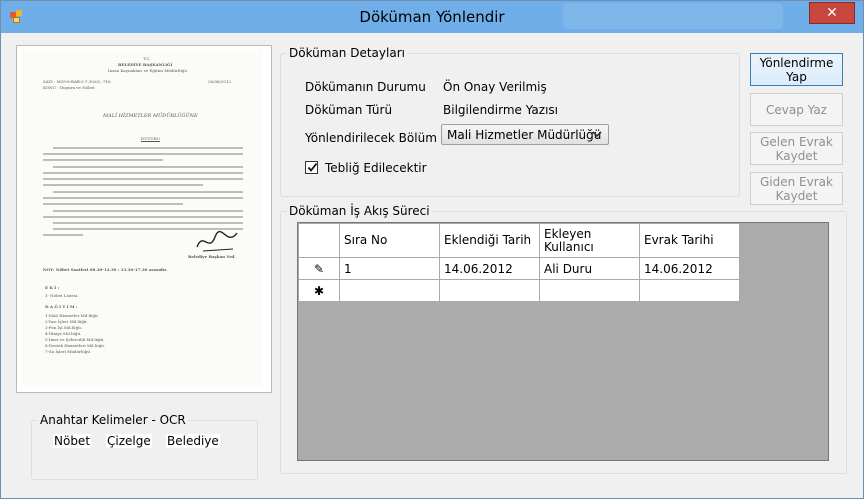 Image resolution: width=864 pixels, height=499 pixels. What do you see at coordinates (589, 268) in the screenshot?
I see `table-cell: Ali Duru` at bounding box center [589, 268].